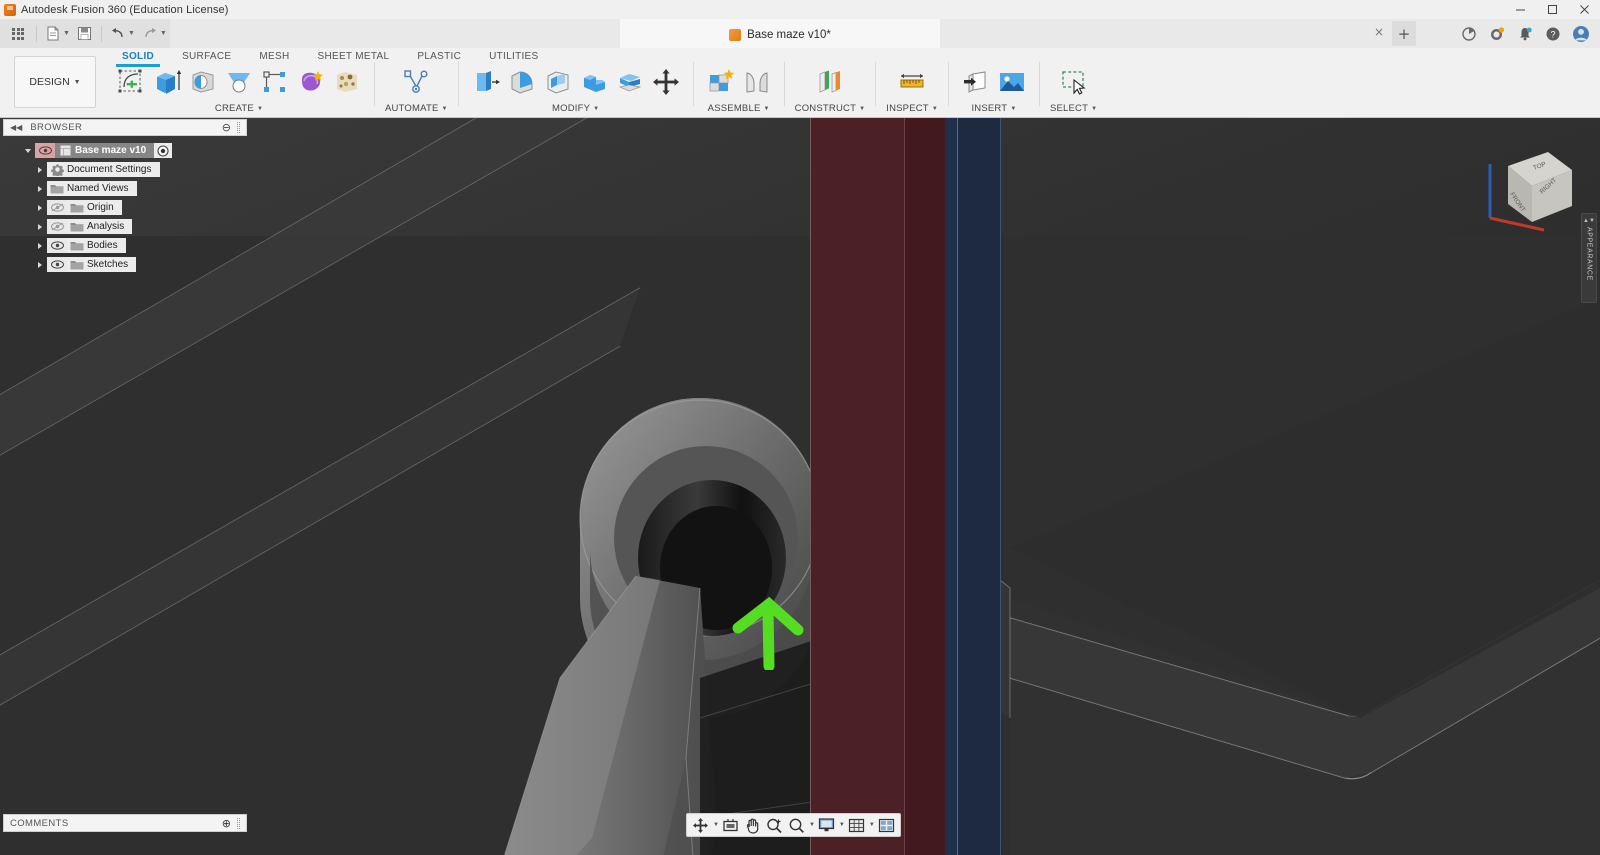  I want to click on automate-group-label: AUTOMATE ▼, so click(416, 108).